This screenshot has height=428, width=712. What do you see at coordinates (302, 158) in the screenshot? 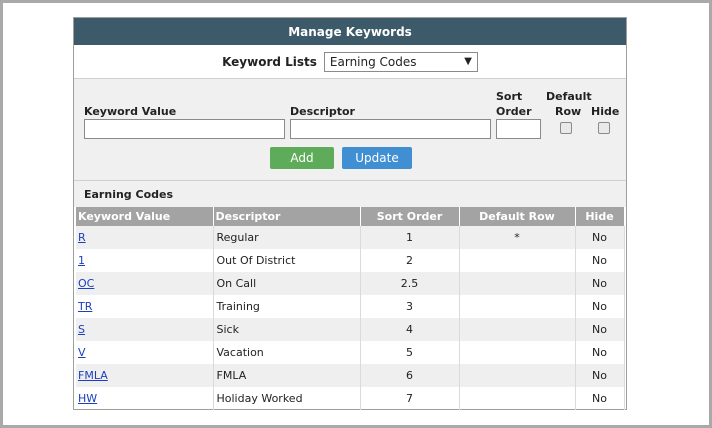
I see `add-button: Add` at bounding box center [302, 158].